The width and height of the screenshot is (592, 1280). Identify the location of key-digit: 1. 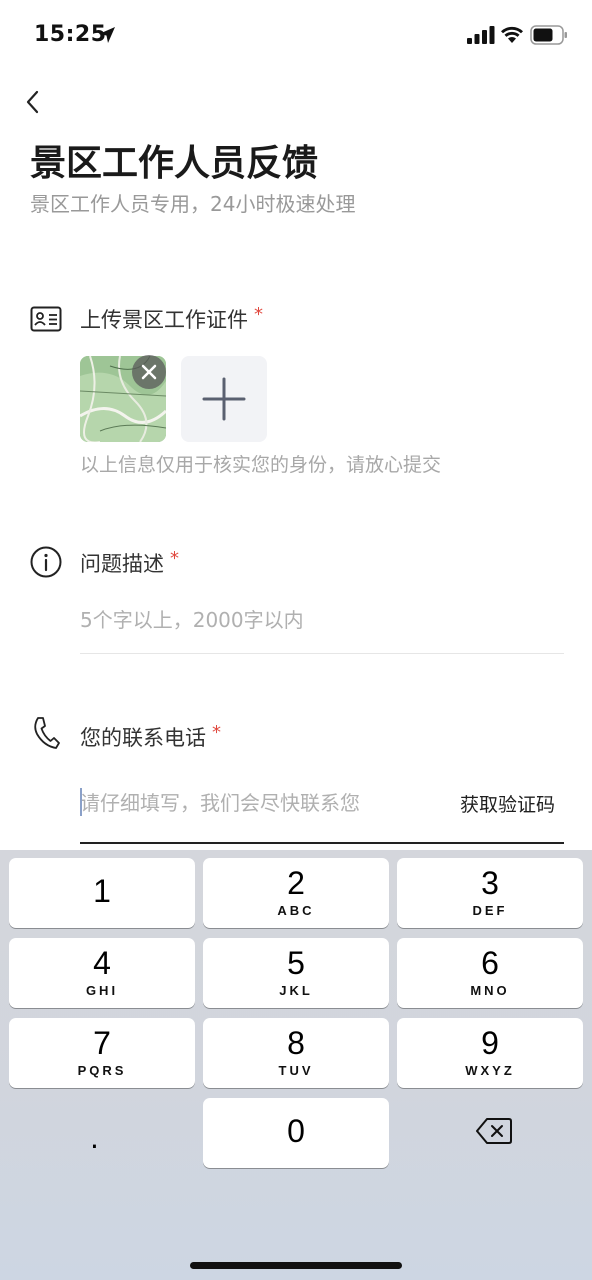
(102, 891).